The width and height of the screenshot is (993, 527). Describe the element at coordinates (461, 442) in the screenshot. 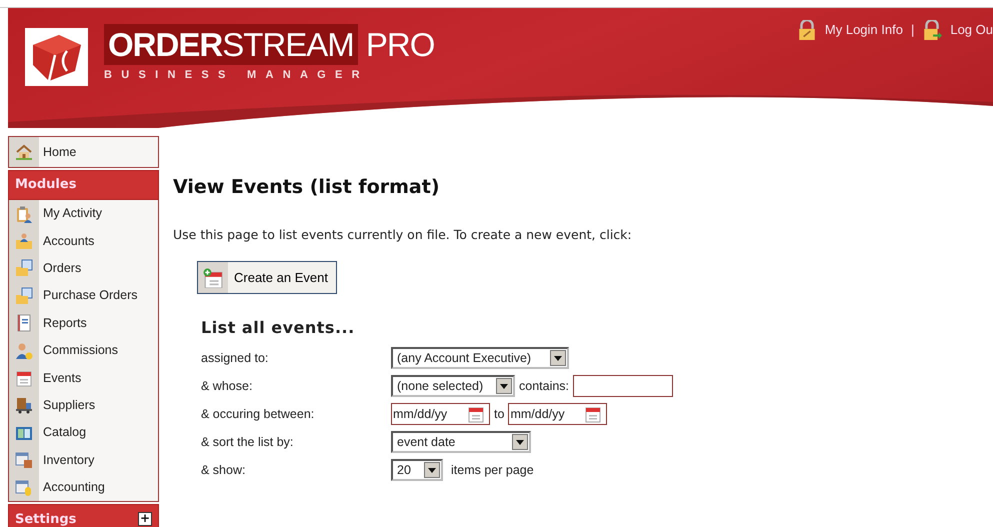

I see `dropdown: event date` at that location.